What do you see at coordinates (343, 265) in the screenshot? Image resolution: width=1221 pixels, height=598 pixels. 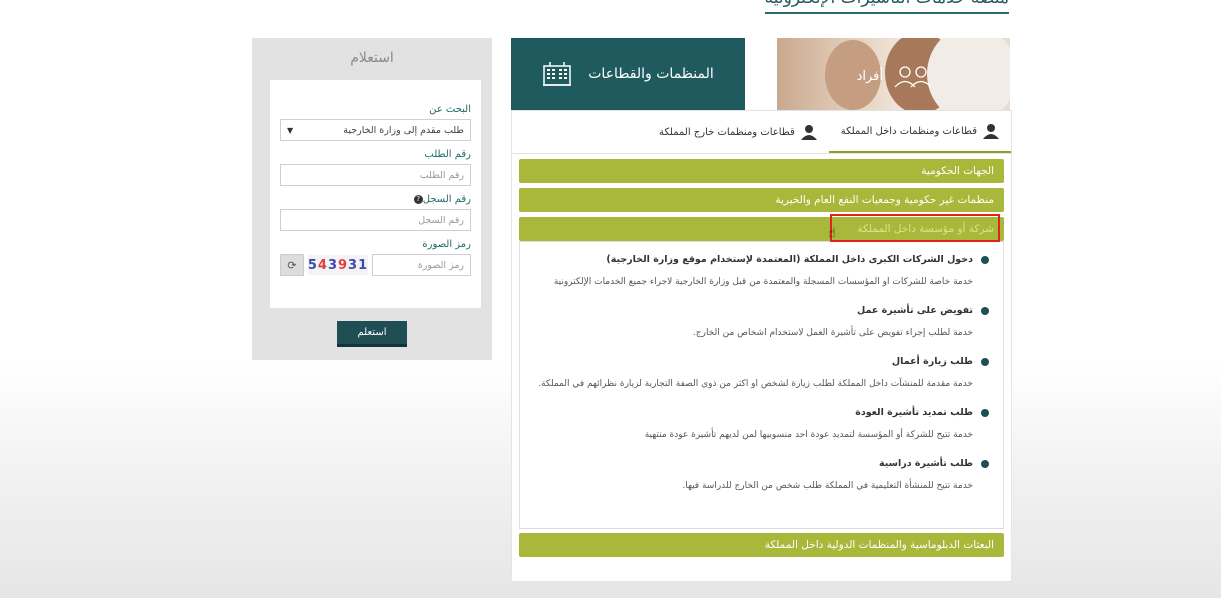 I see `captcha-char: 9` at bounding box center [343, 265].